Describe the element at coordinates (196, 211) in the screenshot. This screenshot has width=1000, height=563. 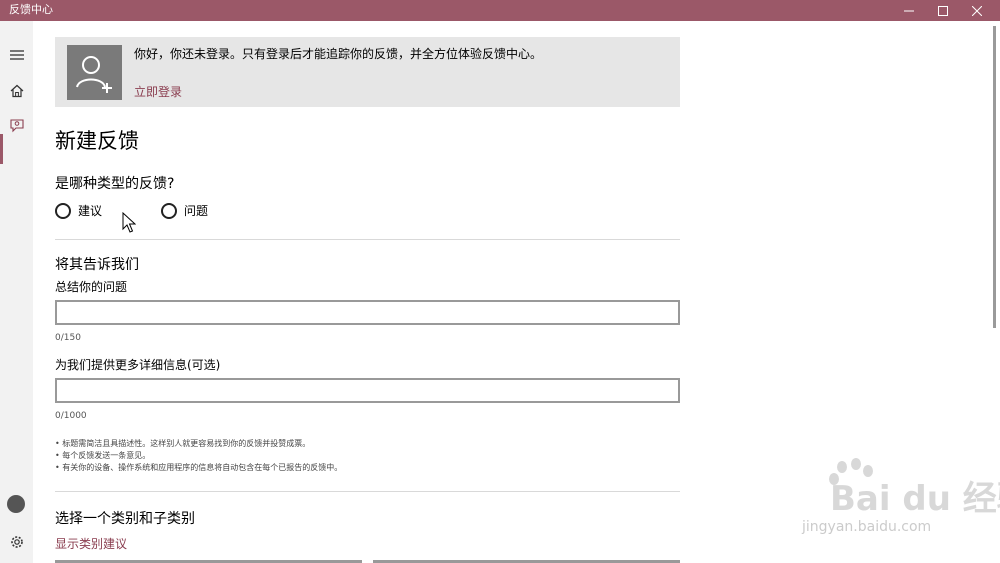
I see `radio-label: 问题` at that location.